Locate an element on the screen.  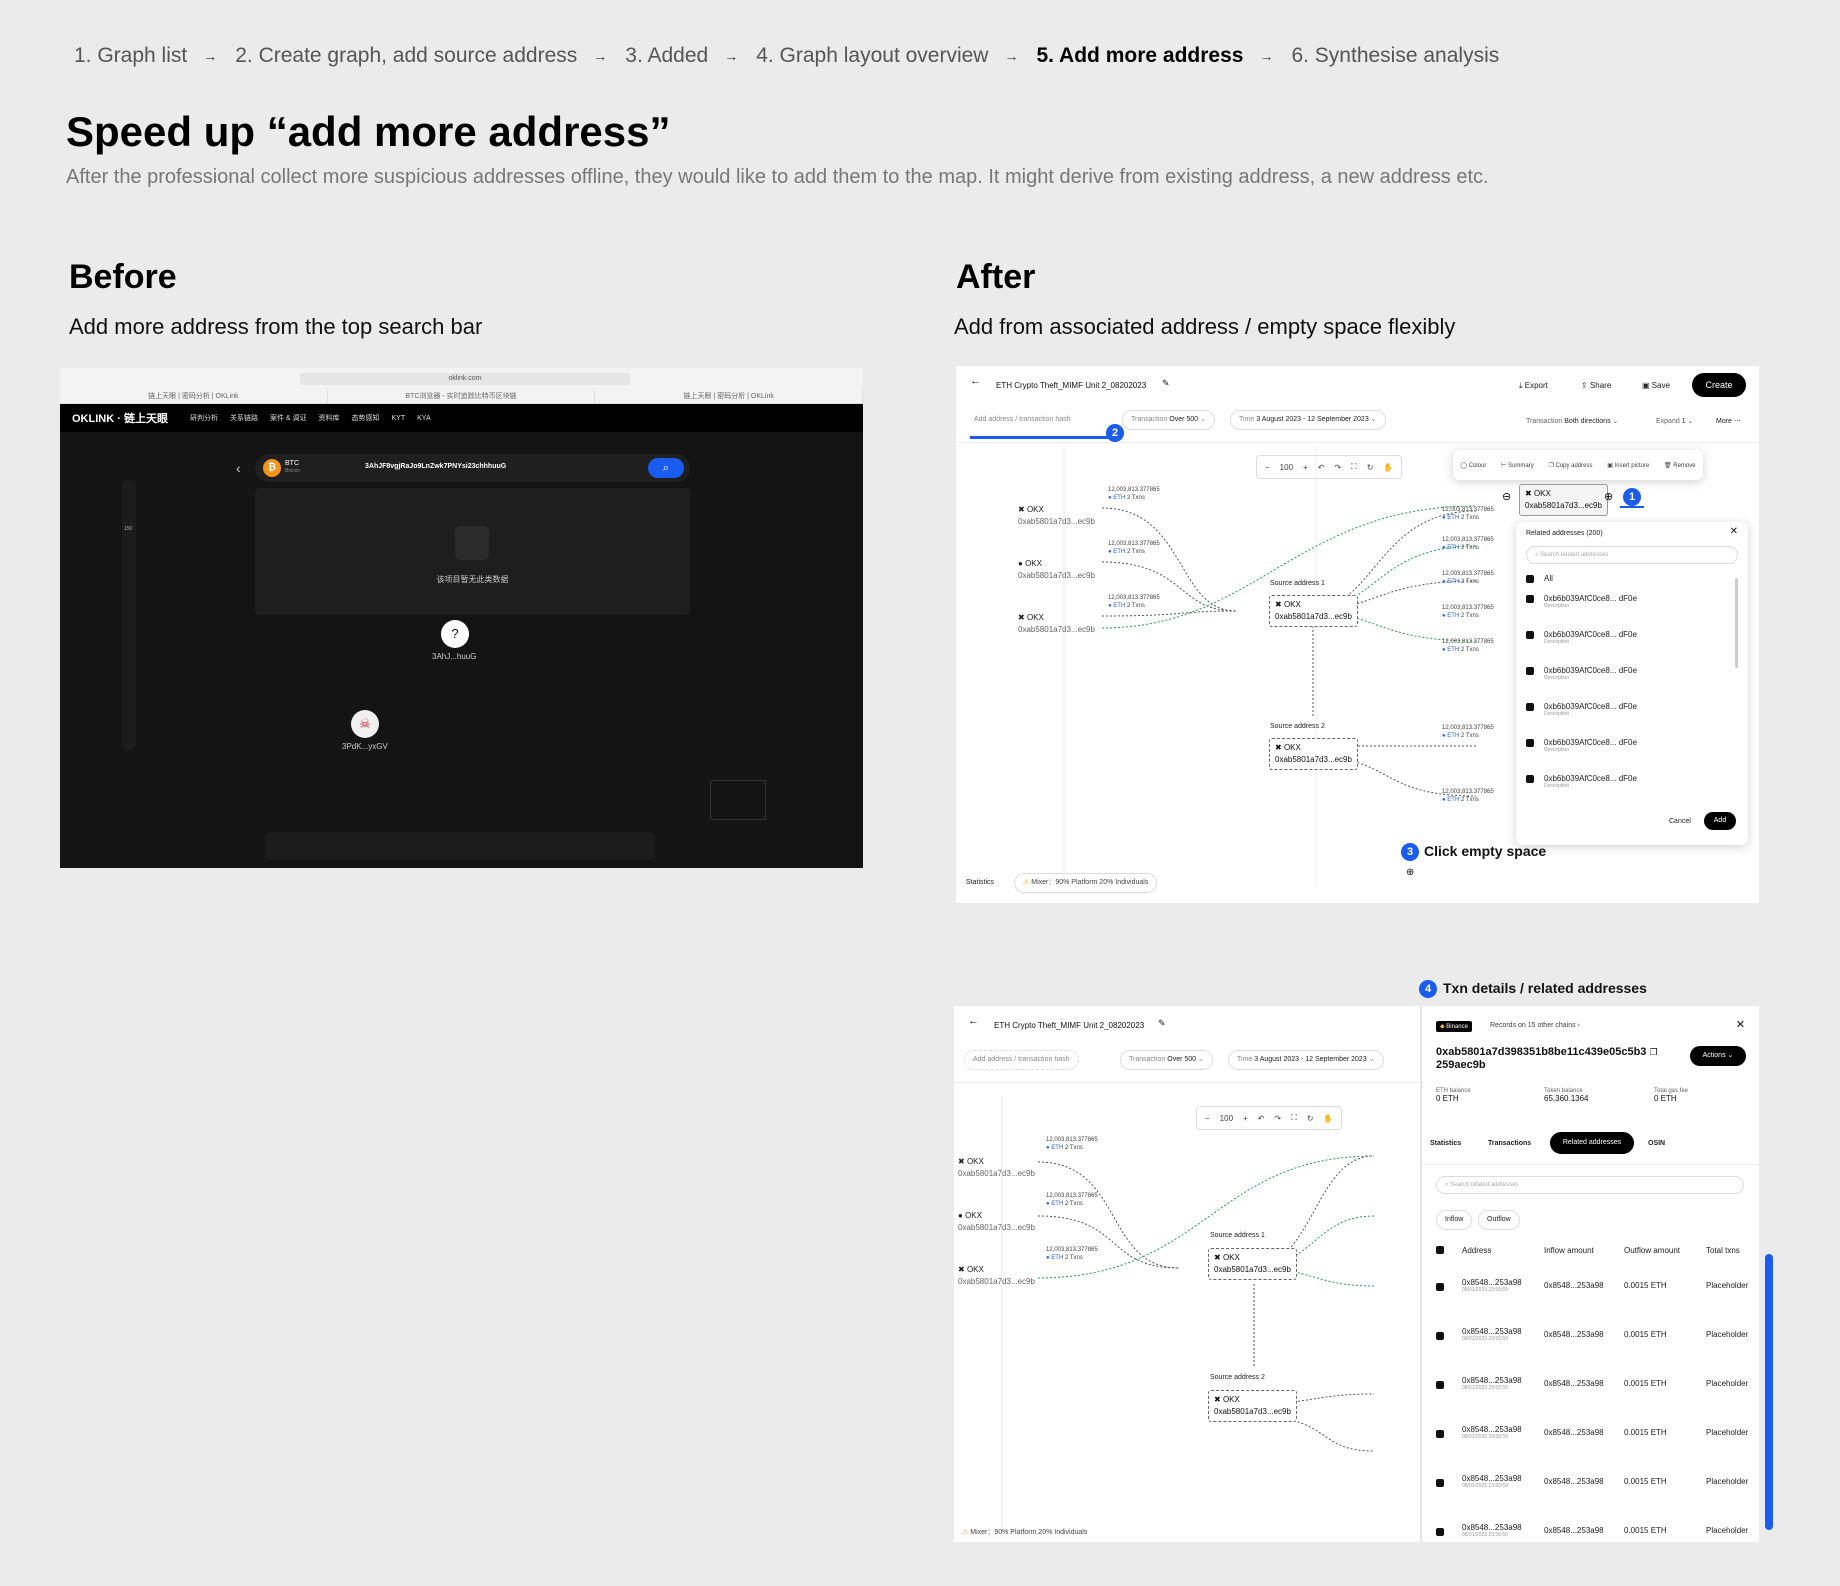
divider is located at coordinates (1590, 1164).